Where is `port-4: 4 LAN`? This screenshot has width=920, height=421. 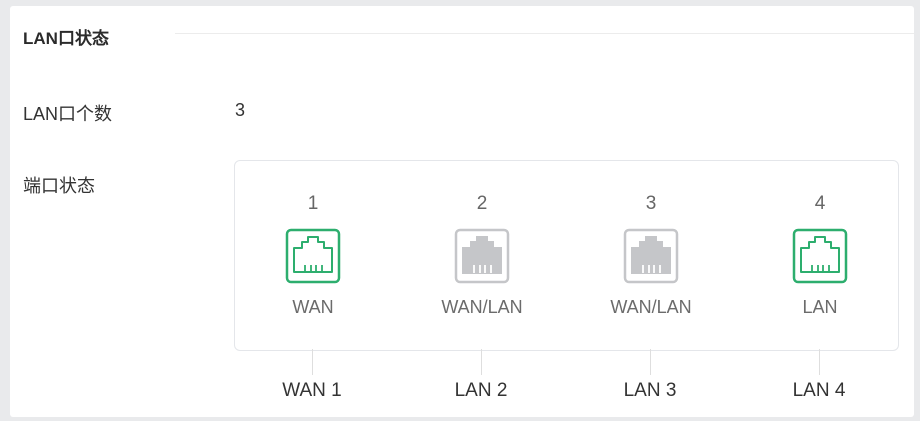
port-4: 4 LAN is located at coordinates (820, 255).